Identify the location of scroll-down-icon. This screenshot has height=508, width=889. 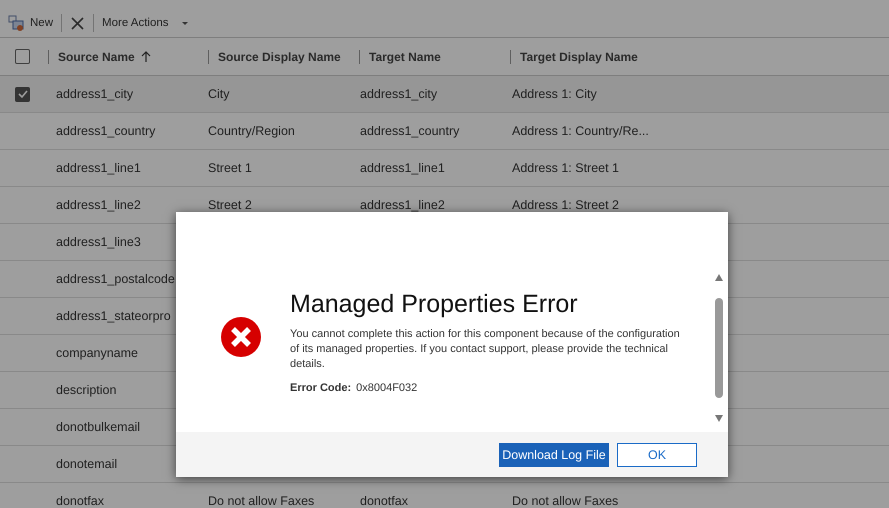
(719, 418).